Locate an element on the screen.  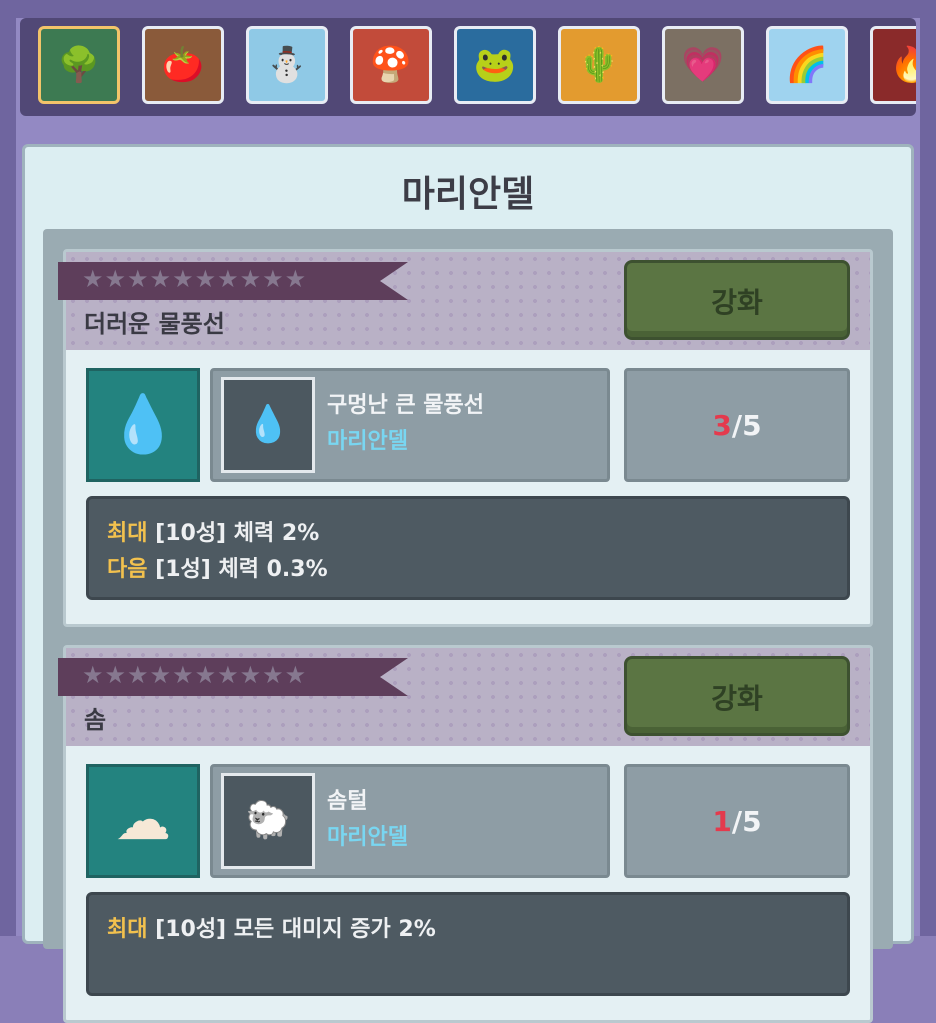
item-tile: 💧 is located at coordinates (143, 425).